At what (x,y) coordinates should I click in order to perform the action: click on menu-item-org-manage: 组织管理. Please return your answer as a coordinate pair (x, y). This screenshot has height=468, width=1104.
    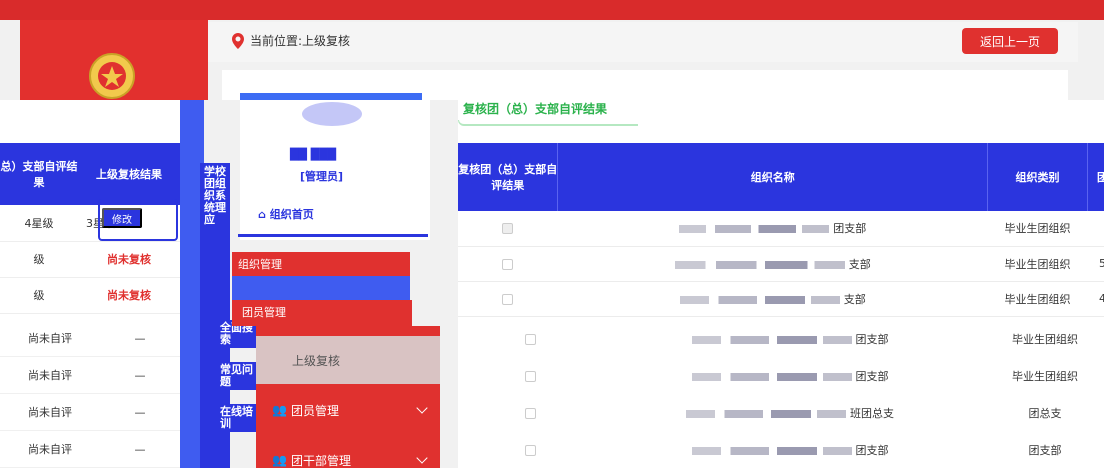
    Looking at the image, I should click on (321, 264).